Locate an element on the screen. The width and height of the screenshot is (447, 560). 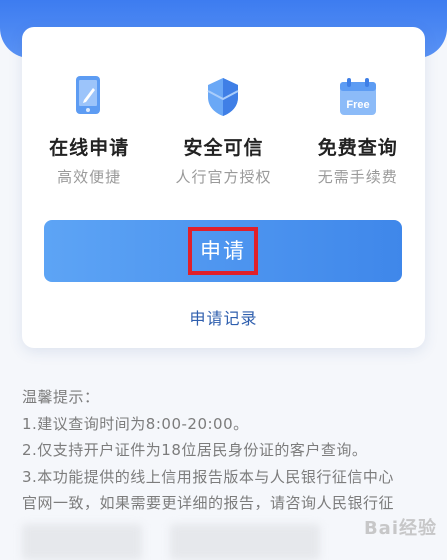
tip-item: 3.本功能提供的线上信用报告版本与人民银行征信中心 is located at coordinates (208, 476).